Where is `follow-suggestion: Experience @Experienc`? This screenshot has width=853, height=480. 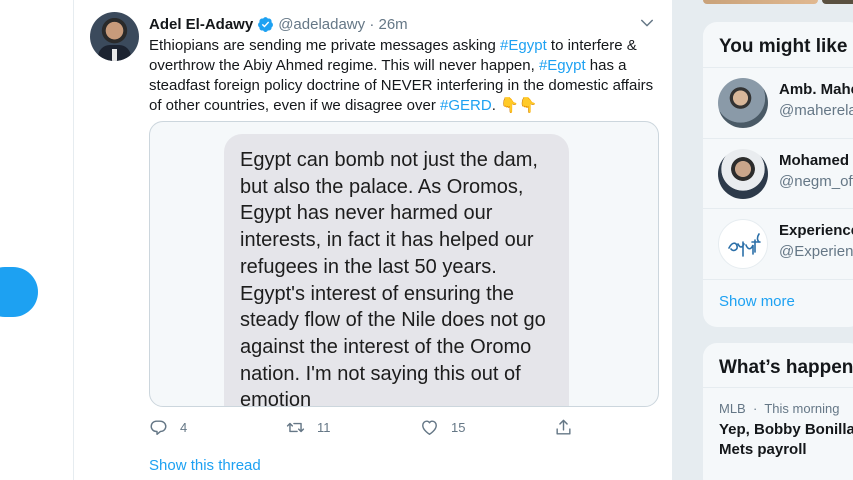
follow-suggestion: Experience @Experienc is located at coordinates (778, 244).